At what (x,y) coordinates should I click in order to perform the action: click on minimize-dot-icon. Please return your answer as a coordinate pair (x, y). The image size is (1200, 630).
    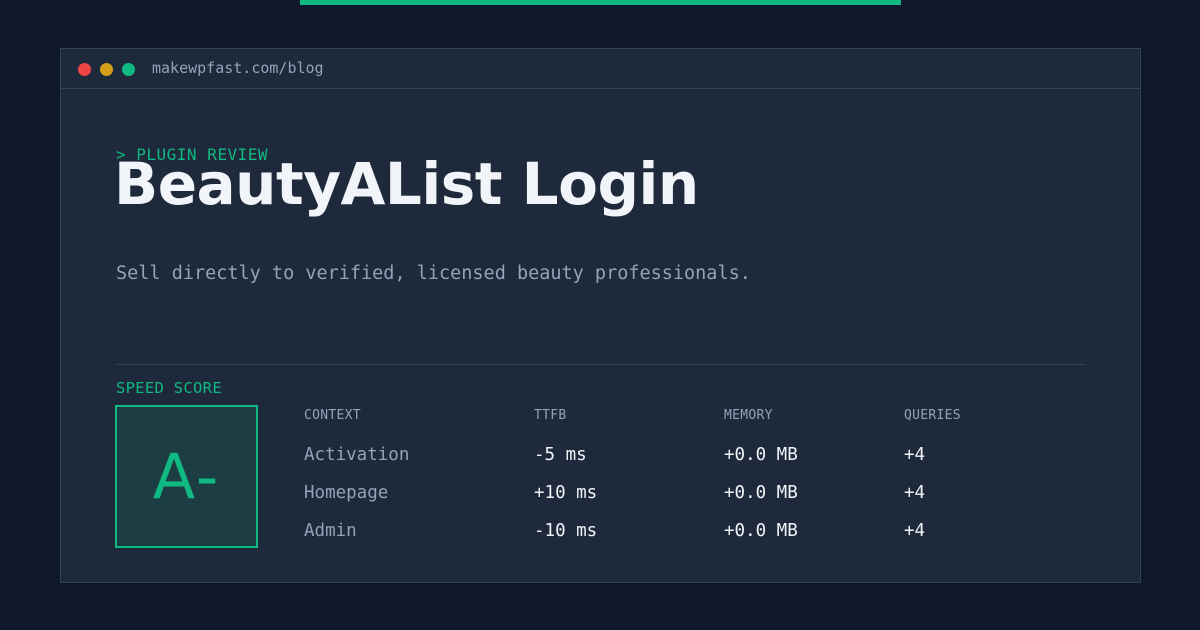
    Looking at the image, I should click on (106, 69).